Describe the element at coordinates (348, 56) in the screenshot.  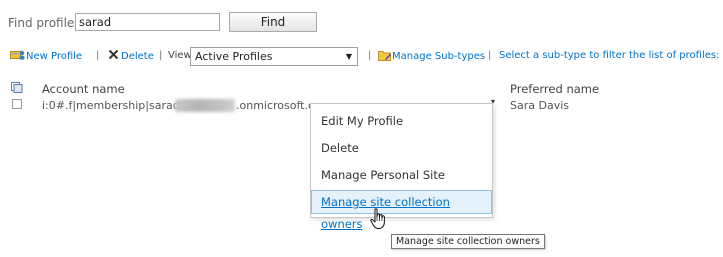
I see `dropdown-arrow-icon: ▼` at that location.